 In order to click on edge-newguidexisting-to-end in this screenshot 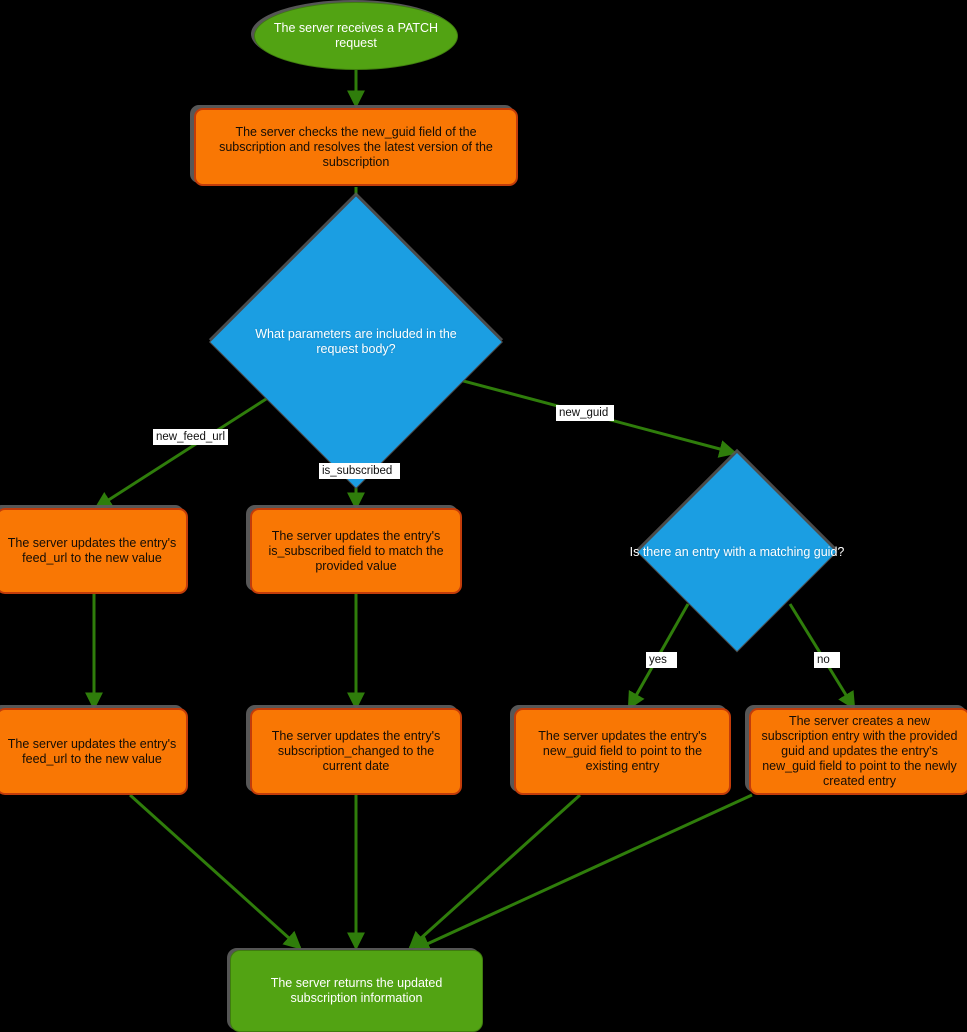, I will do `click(495, 871)`.